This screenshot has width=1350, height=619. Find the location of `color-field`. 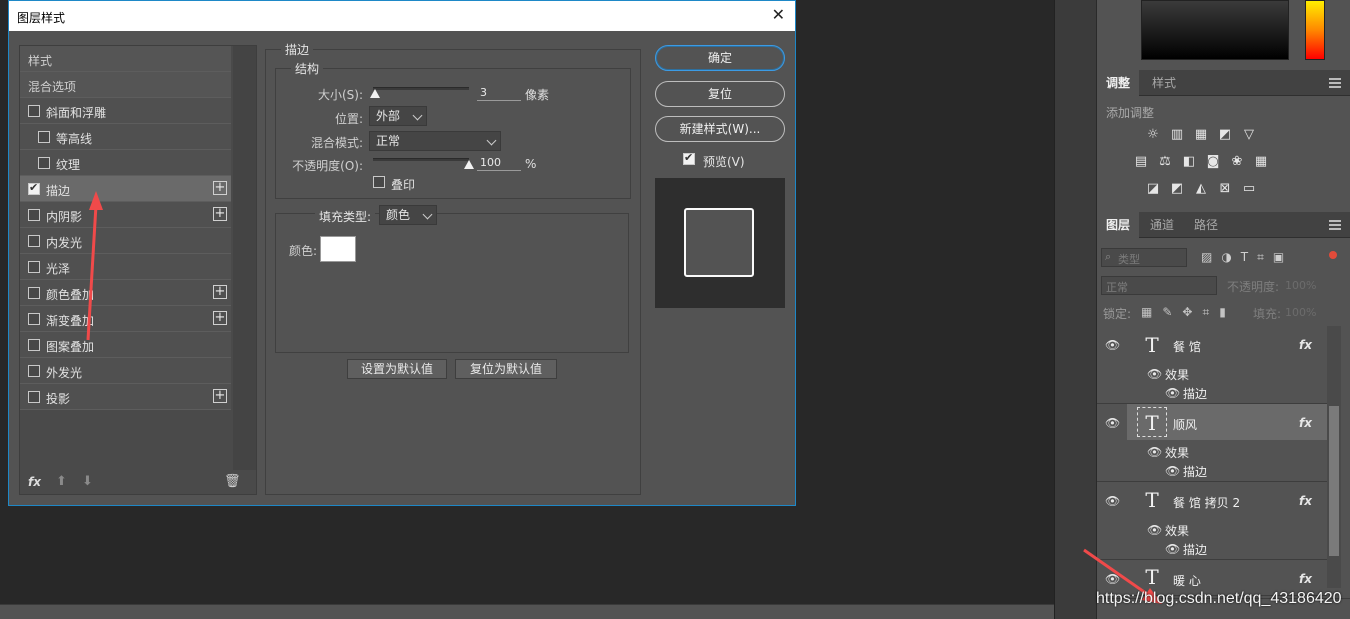

color-field is located at coordinates (1215, 30).